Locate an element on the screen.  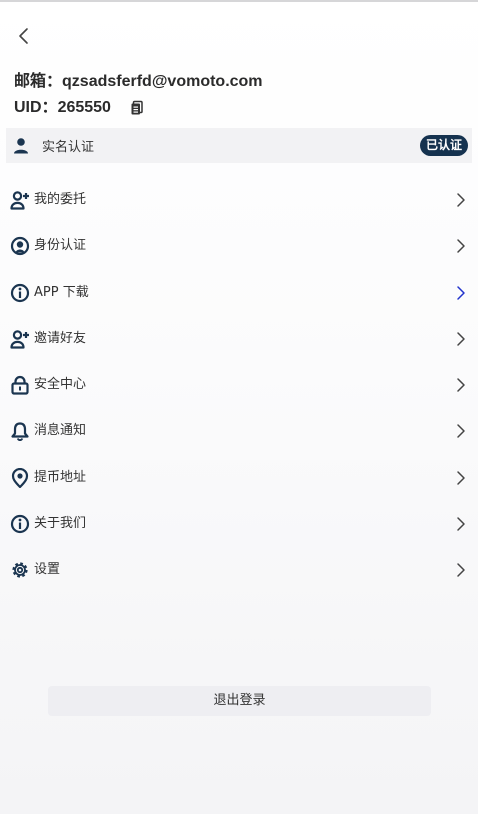
menu-item-security-center: 安全中心 is located at coordinates (239, 385).